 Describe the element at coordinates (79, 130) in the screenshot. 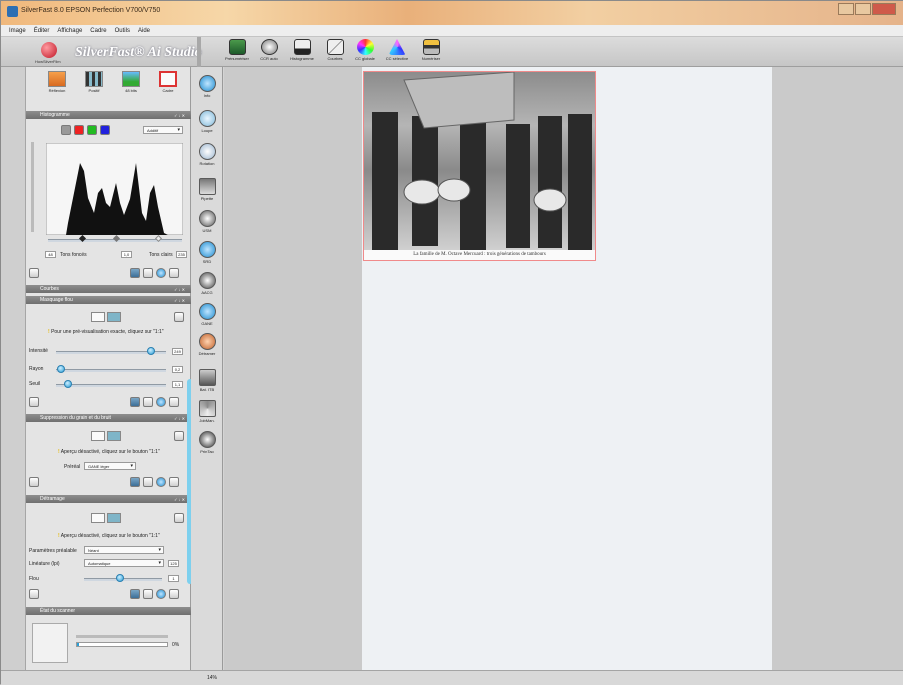

I see `channel-red-button` at that location.